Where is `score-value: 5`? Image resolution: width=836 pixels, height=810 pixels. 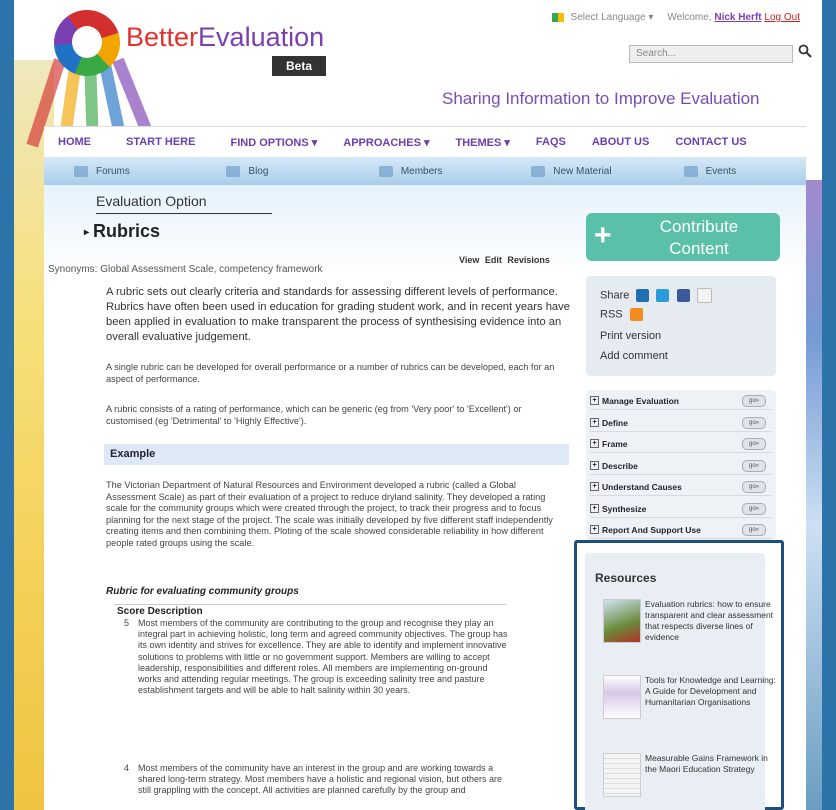 score-value: 5 is located at coordinates (127, 623).